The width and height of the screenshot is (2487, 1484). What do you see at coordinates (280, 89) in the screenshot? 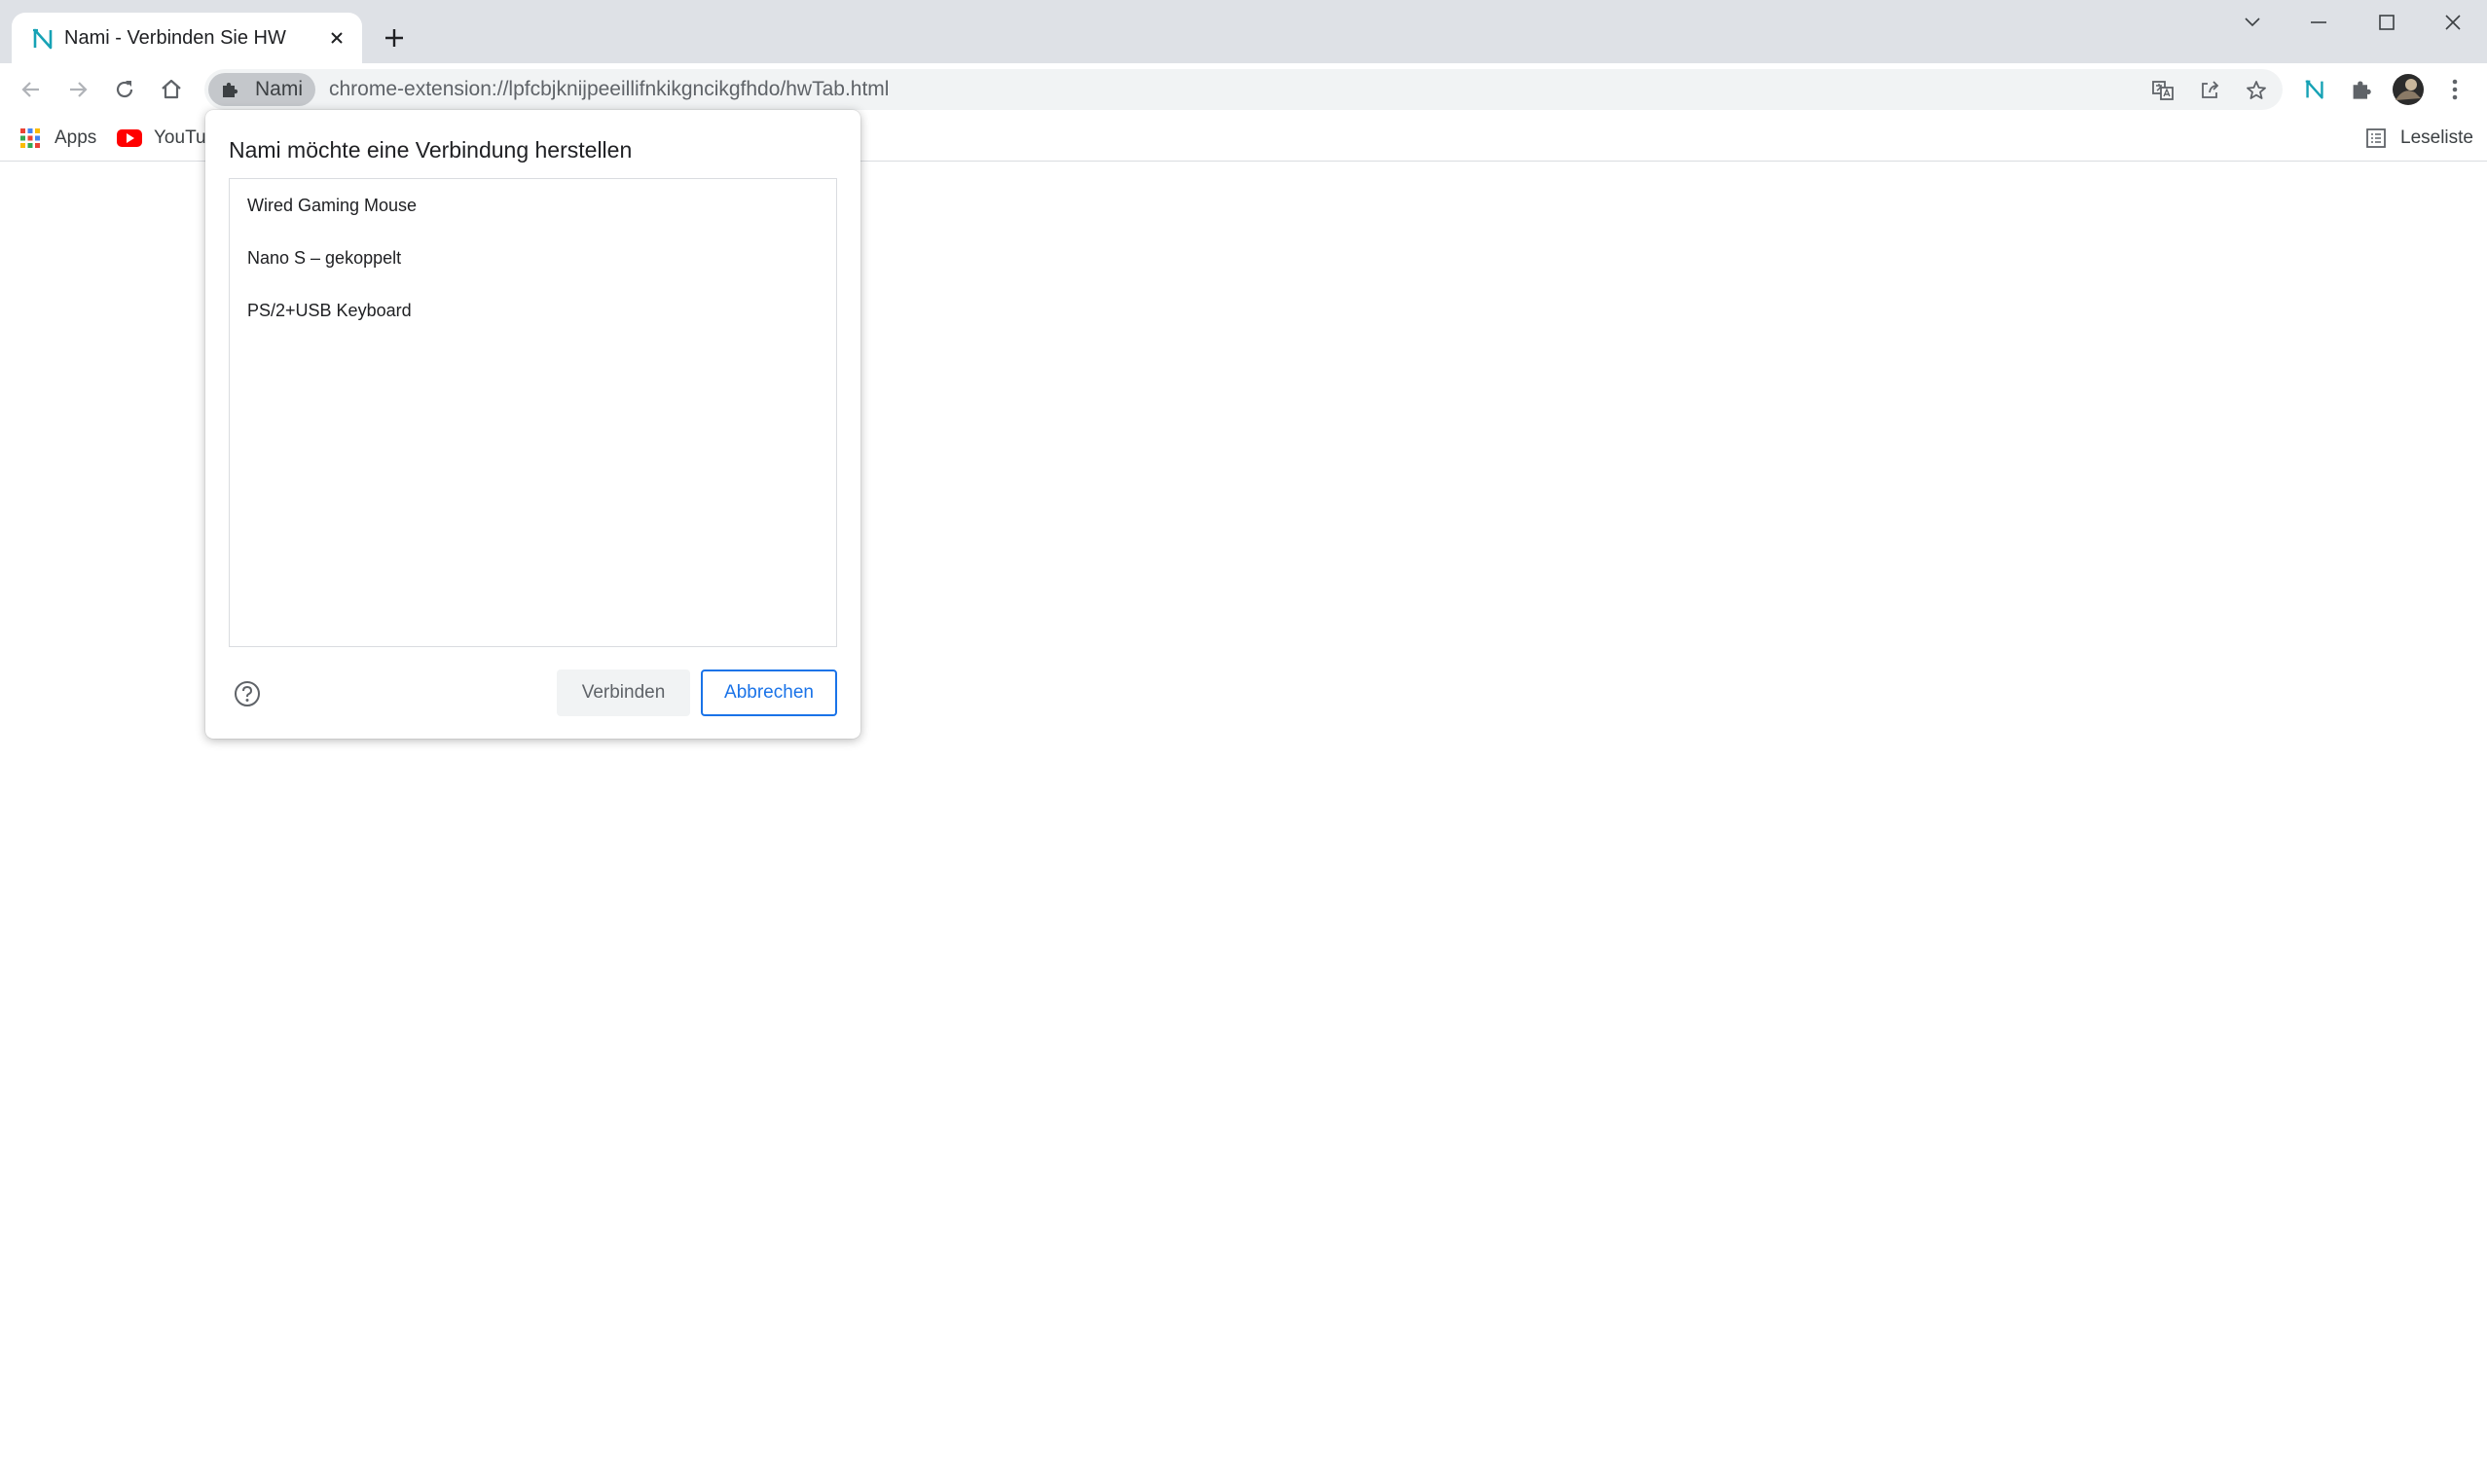
I see `extension-chip-label: Nami` at bounding box center [280, 89].